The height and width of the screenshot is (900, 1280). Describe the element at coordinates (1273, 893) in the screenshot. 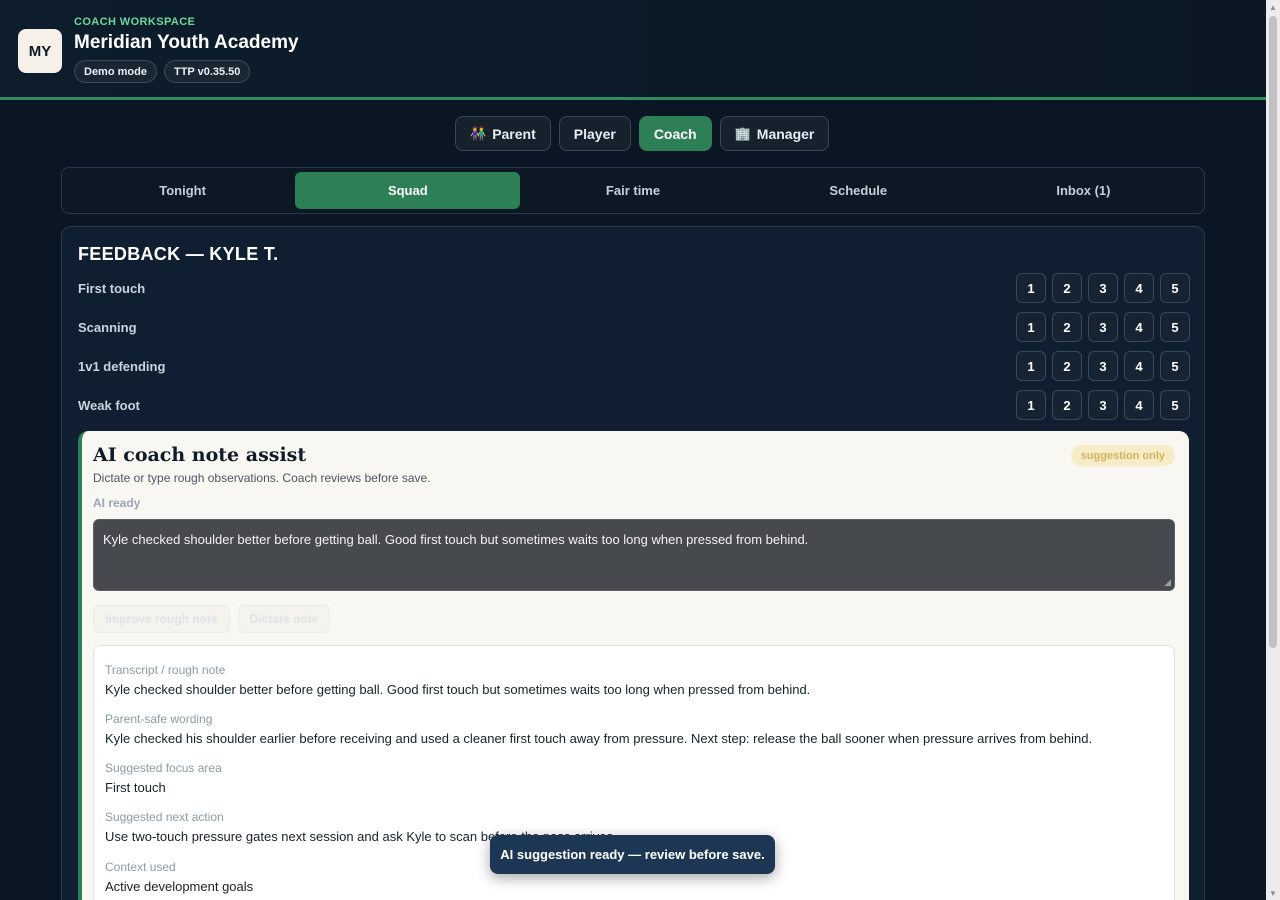

I see `scroll-down-icon: ▼` at that location.